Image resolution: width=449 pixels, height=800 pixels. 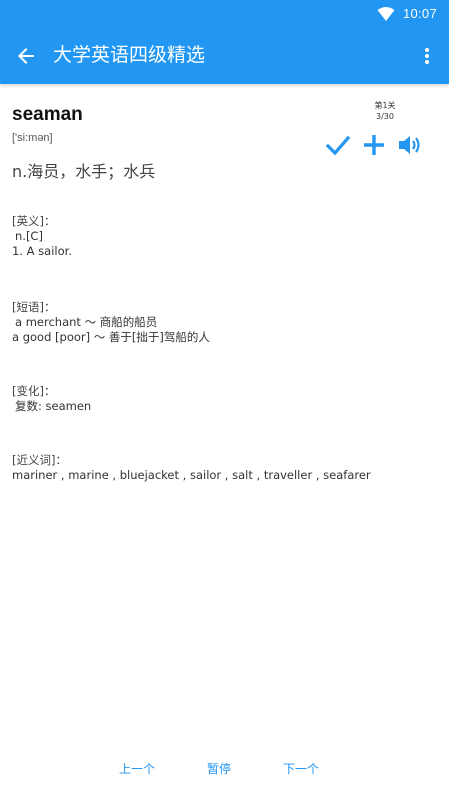 I want to click on definition-line: 1. A sailor., so click(x=42, y=251).